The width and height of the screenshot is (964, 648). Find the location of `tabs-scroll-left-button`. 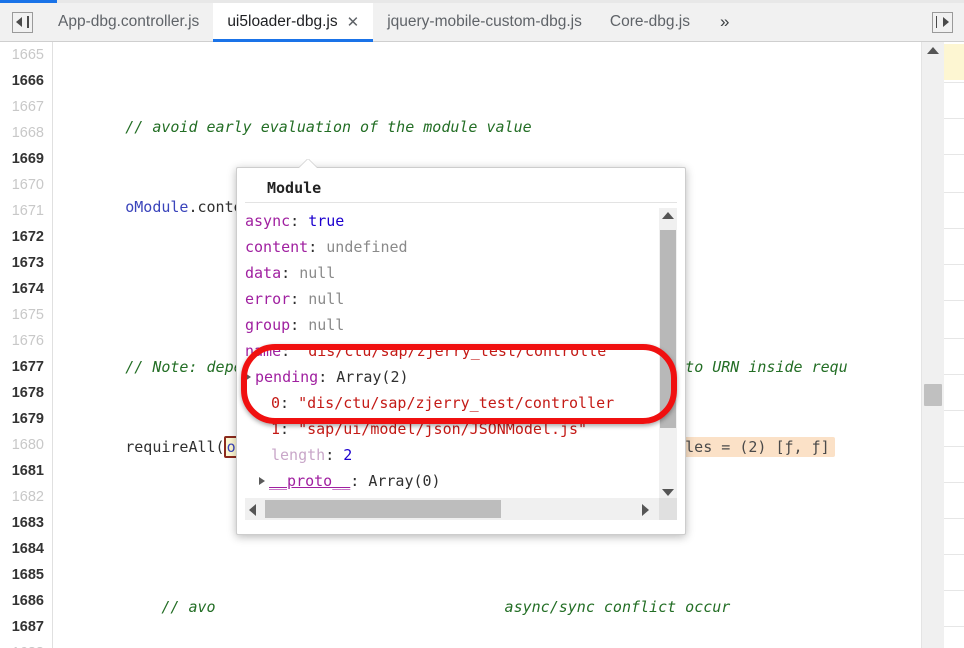

tabs-scroll-left-button is located at coordinates (22, 22).